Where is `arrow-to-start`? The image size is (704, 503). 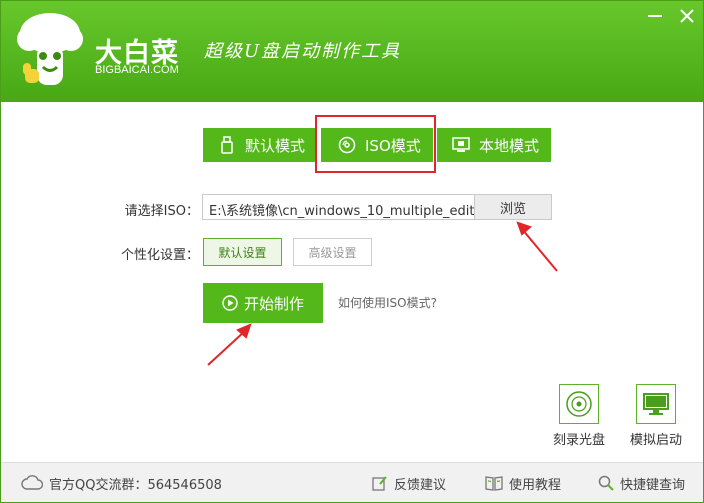
arrow-to-start is located at coordinates (229, 344).